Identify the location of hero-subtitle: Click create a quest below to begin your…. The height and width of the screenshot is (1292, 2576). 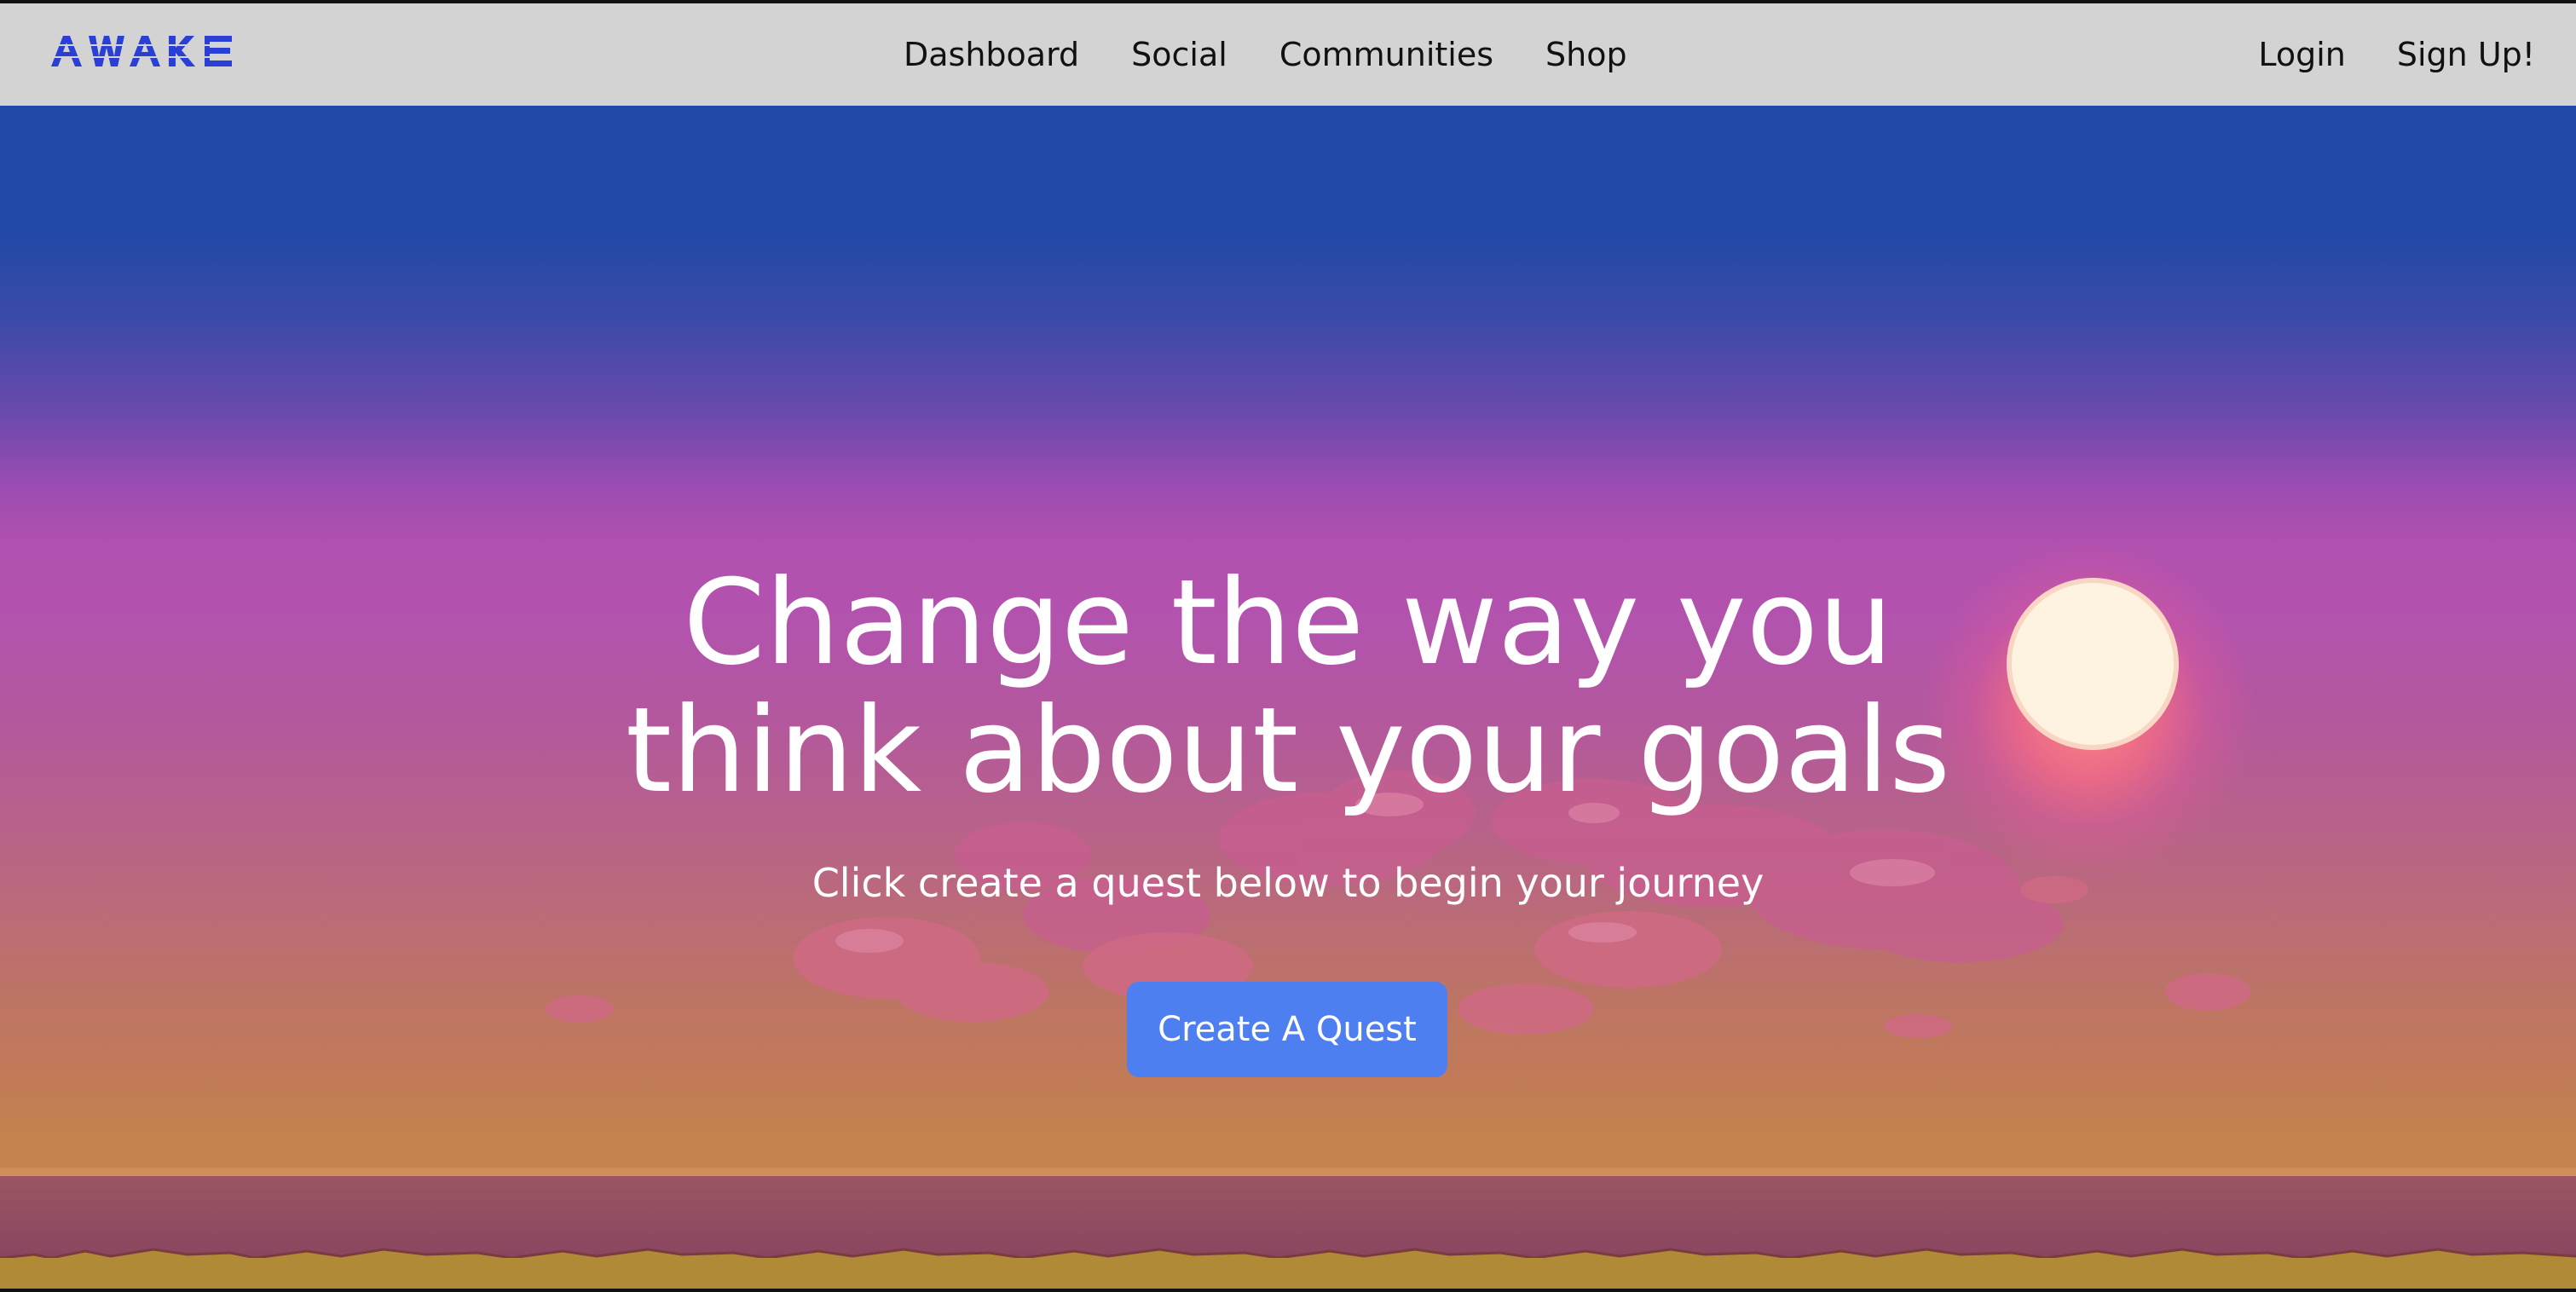
(1288, 883).